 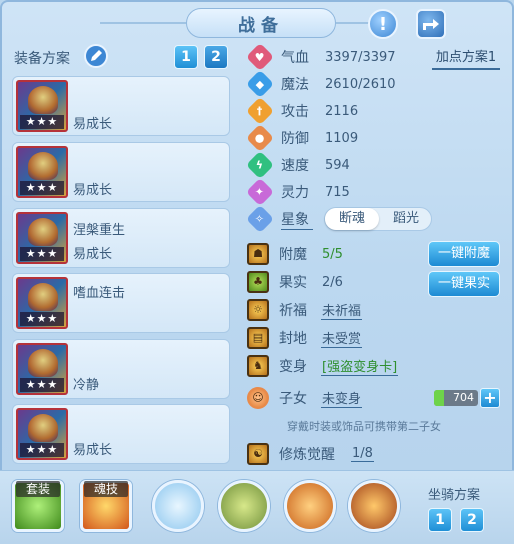 I want to click on one-key-enchant-button: 一键附魔, so click(x=464, y=254).